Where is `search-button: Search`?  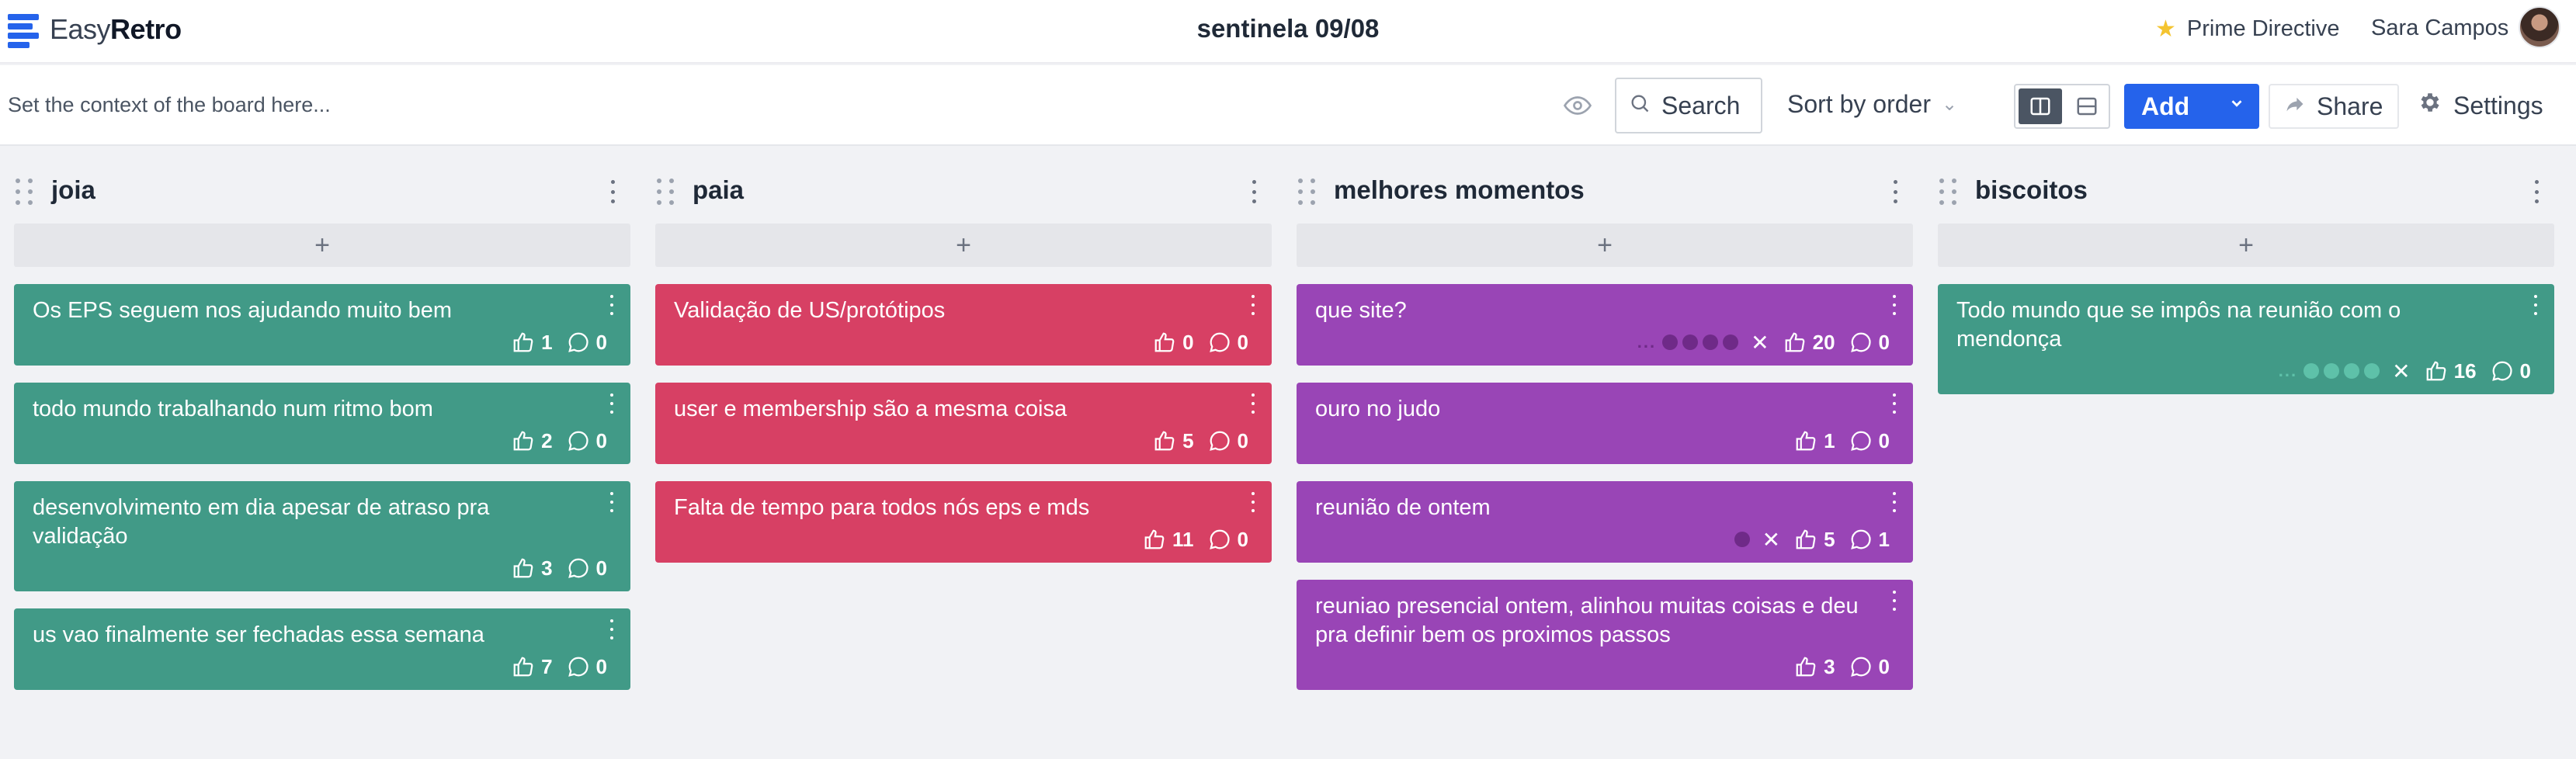 search-button: Search is located at coordinates (1688, 105).